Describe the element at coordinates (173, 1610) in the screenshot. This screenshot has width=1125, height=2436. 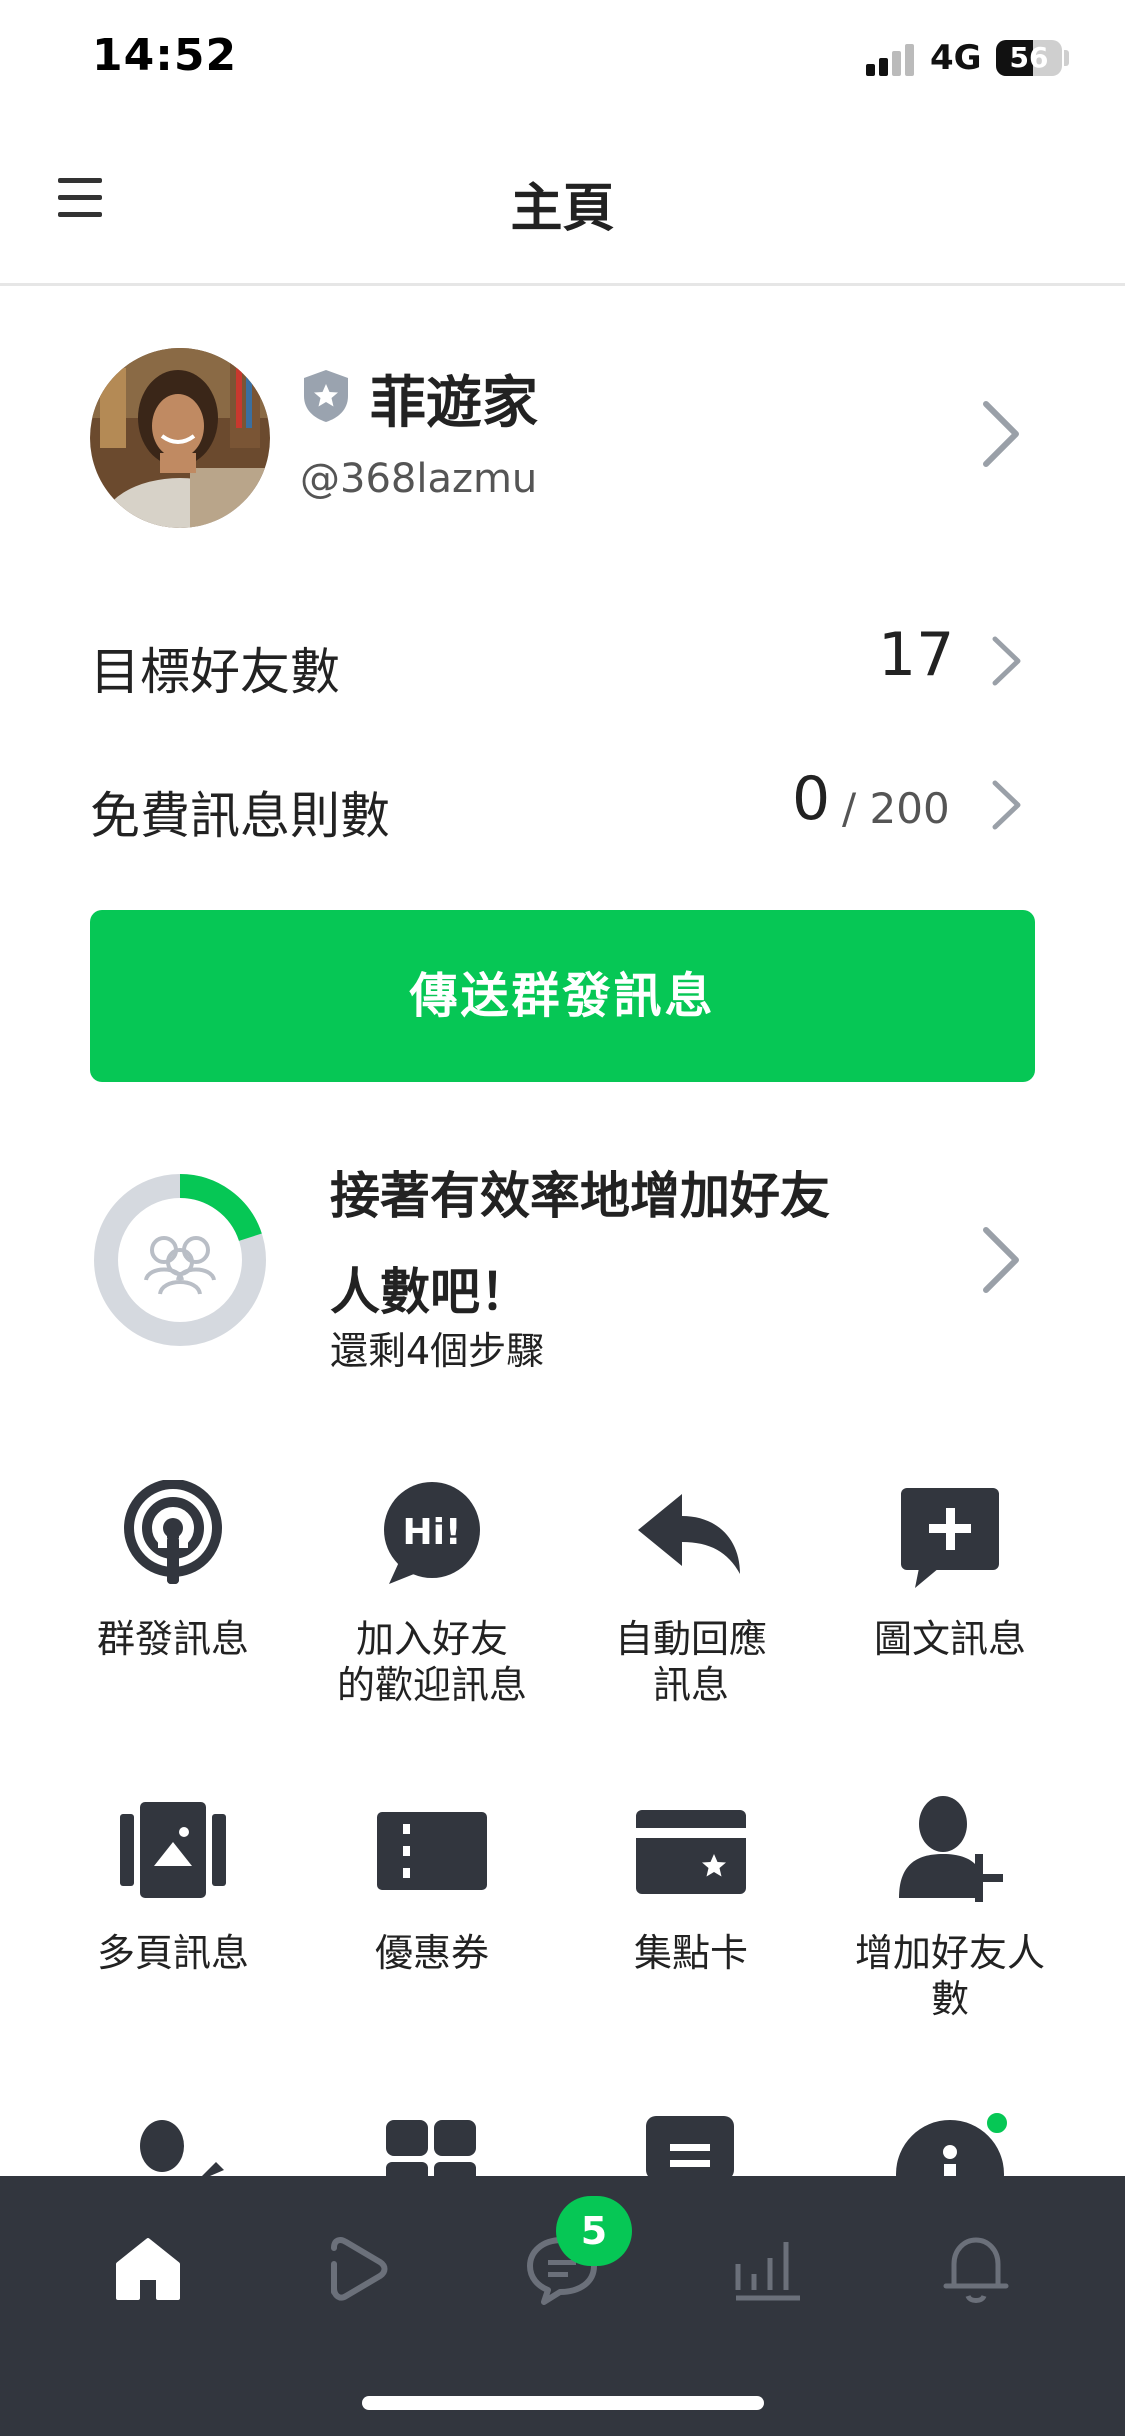
I see `feature-broadcast: 群發訊息` at that location.